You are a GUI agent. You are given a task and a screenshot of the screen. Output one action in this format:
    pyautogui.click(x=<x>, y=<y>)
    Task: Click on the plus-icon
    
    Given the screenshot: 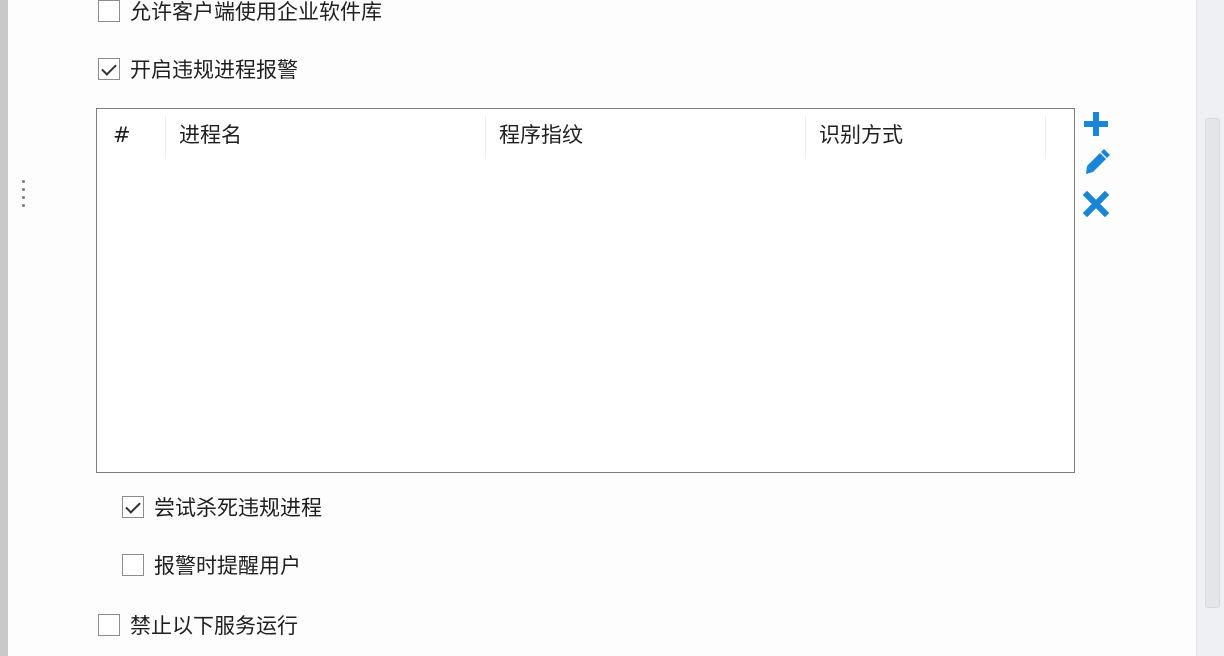 What is the action you would take?
    pyautogui.click(x=1096, y=124)
    